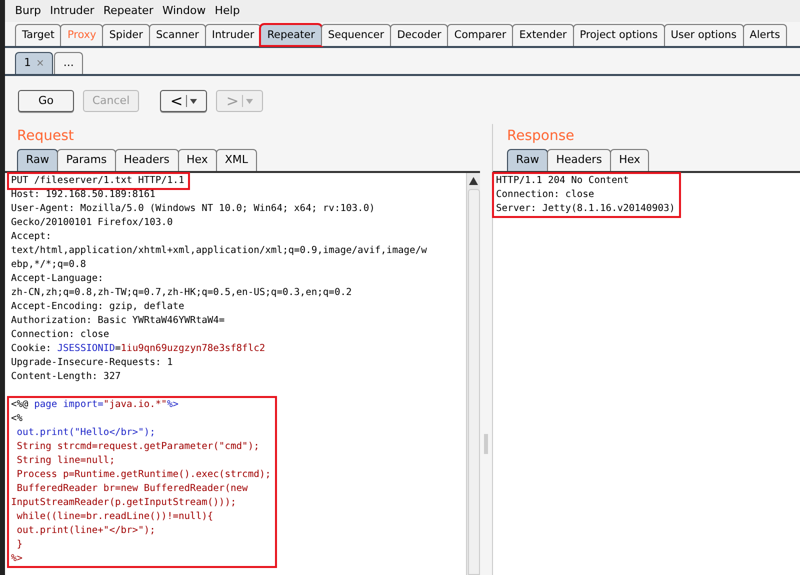  I want to click on code-line: BufferedReader br=new BufferedReader(new, so click(132, 489).